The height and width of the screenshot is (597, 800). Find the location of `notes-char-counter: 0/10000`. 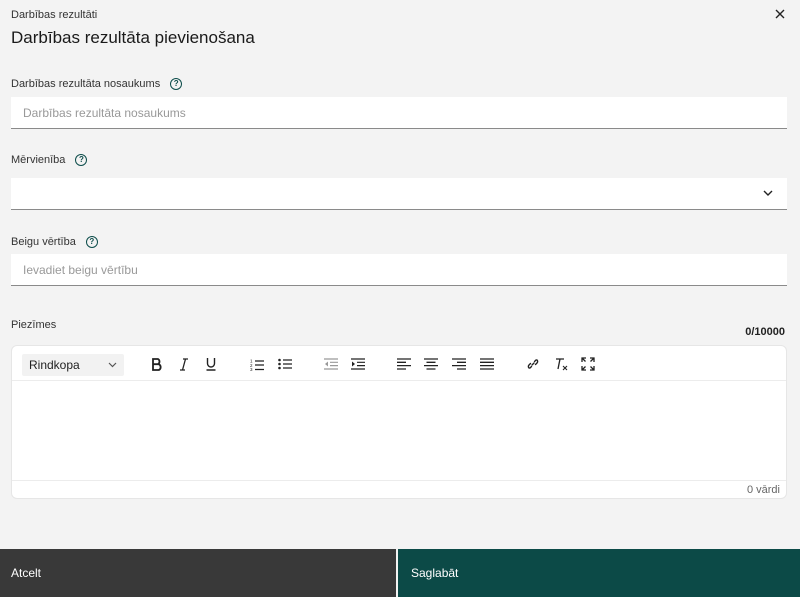

notes-char-counter: 0/10000 is located at coordinates (765, 332).